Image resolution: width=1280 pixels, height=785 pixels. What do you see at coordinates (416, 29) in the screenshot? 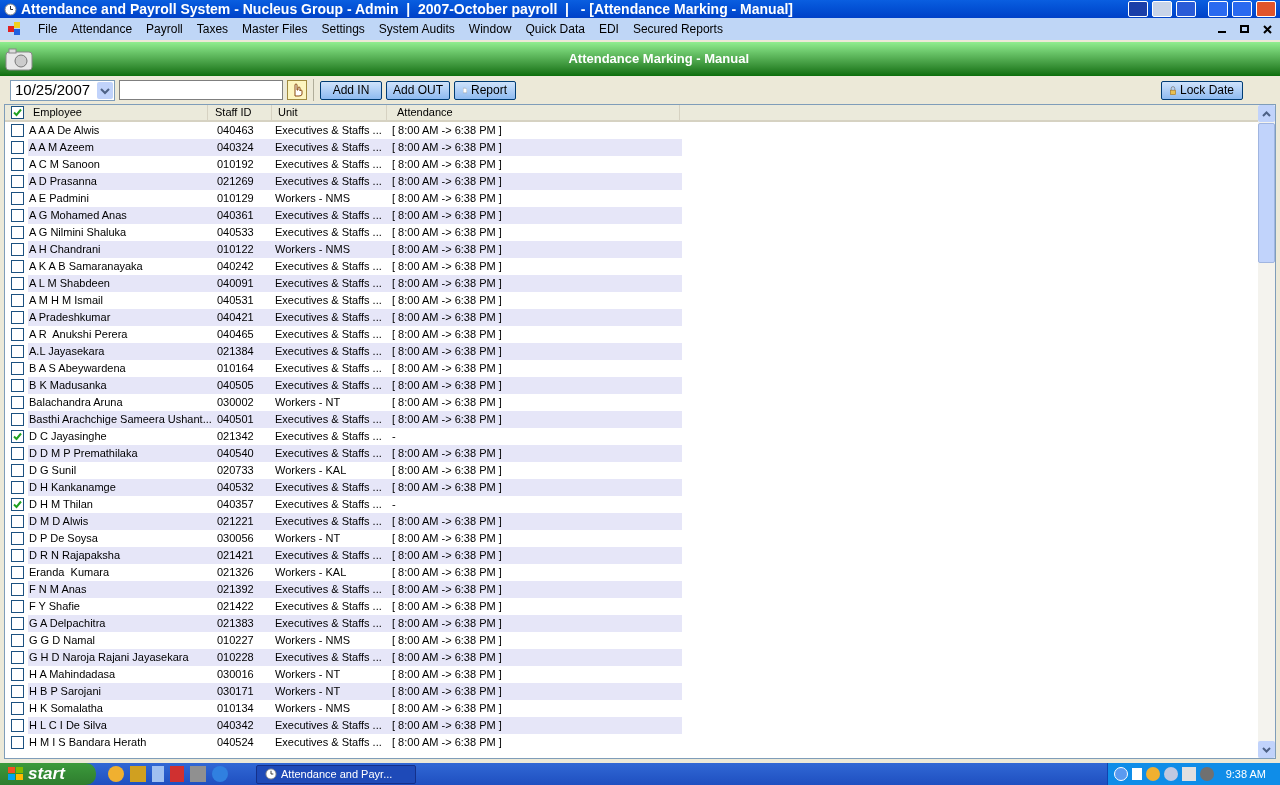
I see `menu-item: System Audits` at bounding box center [416, 29].